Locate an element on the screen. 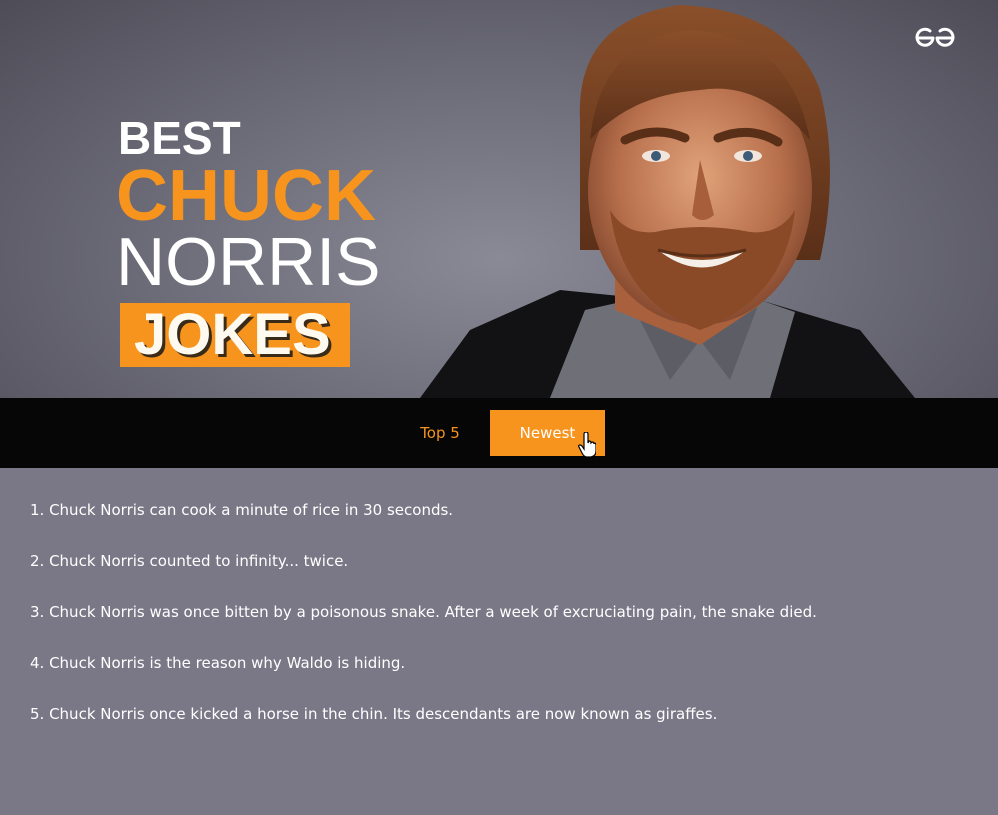 This screenshot has height=815, width=998. title-norris: NORRIS is located at coordinates (248, 262).